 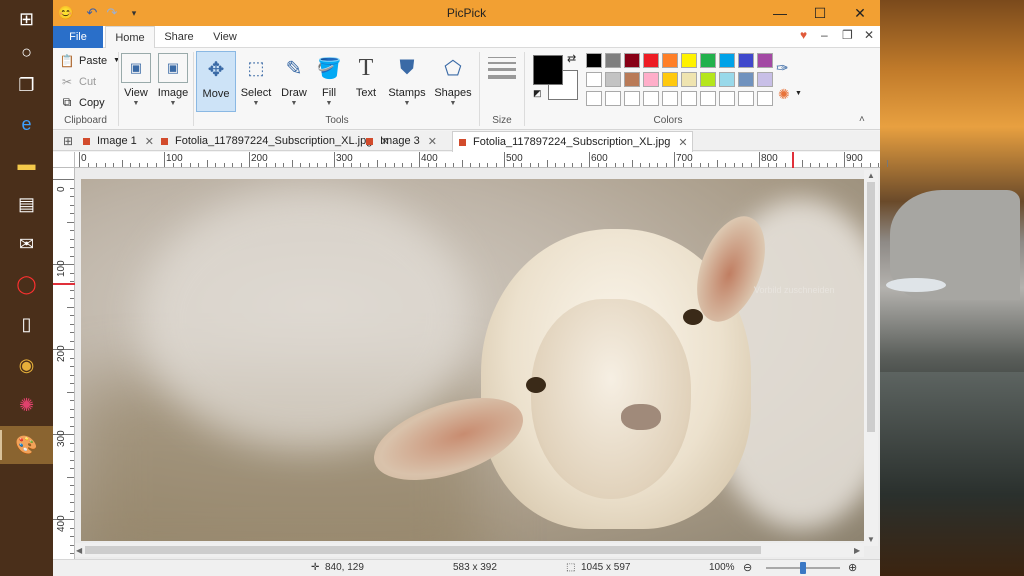 I want to click on scroll-down-icon: ▼, so click(x=871, y=539).